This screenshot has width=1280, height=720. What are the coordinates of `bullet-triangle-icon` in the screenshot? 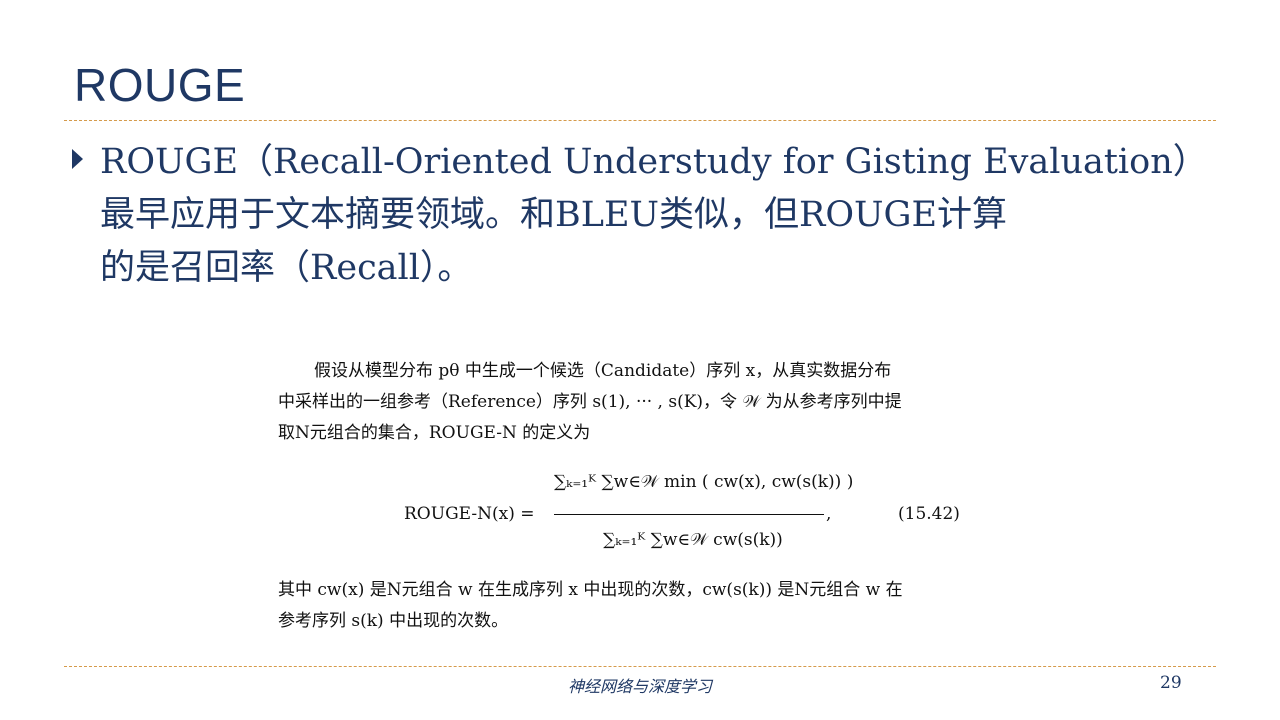 It's located at (77, 159).